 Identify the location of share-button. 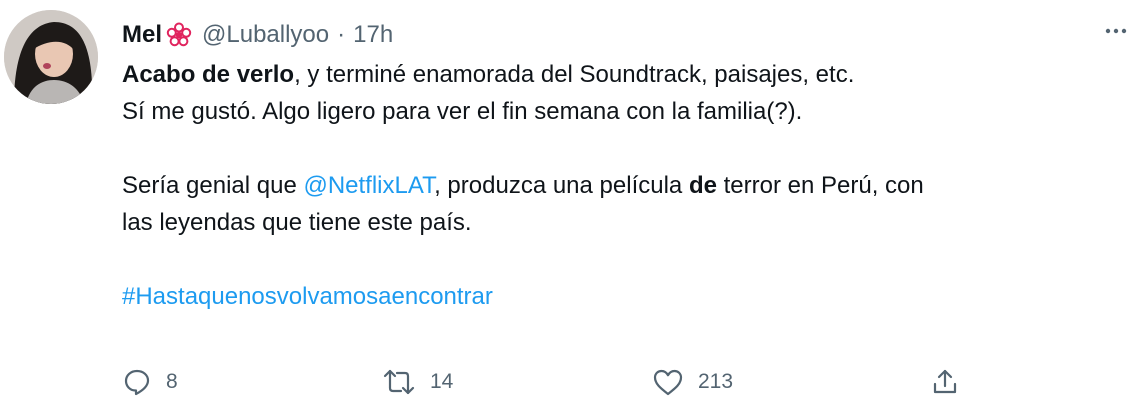
(945, 382).